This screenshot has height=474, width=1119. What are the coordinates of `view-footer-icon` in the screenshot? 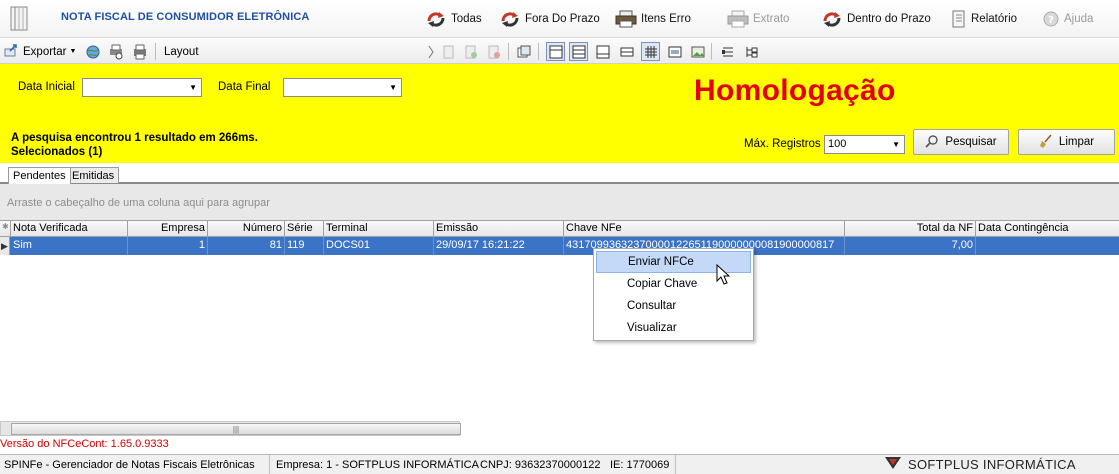 It's located at (626, 51).